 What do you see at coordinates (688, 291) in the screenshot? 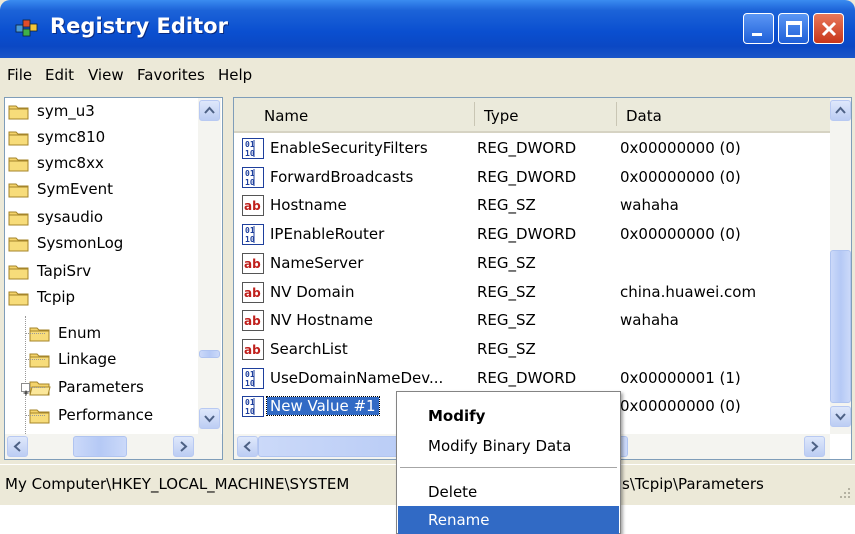
I see `value-data: china.huawei.com` at bounding box center [688, 291].